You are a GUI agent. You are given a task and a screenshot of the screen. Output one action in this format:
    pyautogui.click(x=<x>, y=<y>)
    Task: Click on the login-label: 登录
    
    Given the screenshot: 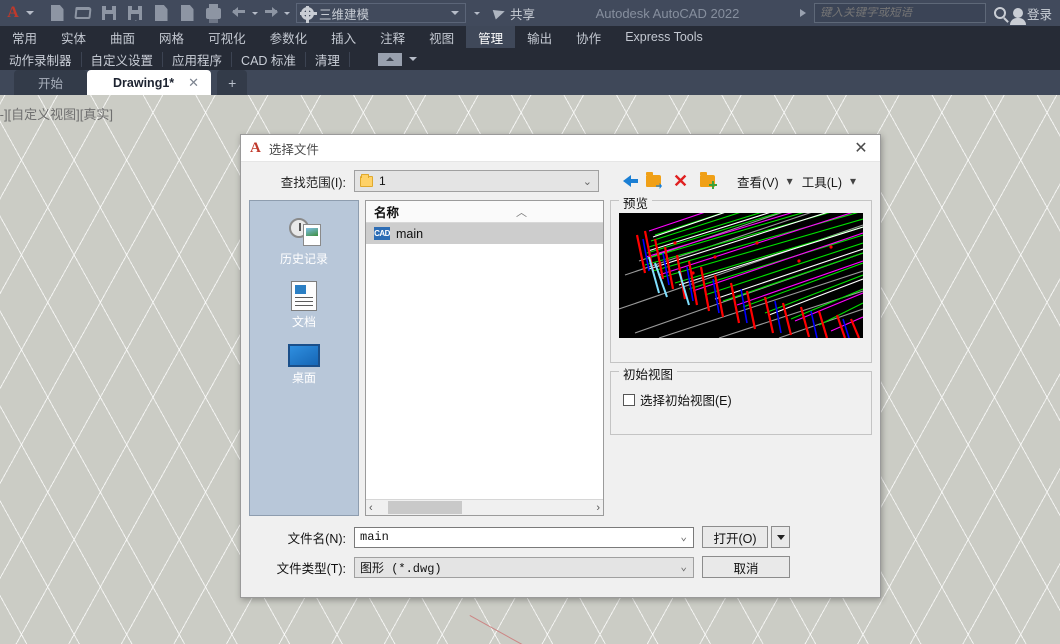 What is the action you would take?
    pyautogui.click(x=1039, y=13)
    